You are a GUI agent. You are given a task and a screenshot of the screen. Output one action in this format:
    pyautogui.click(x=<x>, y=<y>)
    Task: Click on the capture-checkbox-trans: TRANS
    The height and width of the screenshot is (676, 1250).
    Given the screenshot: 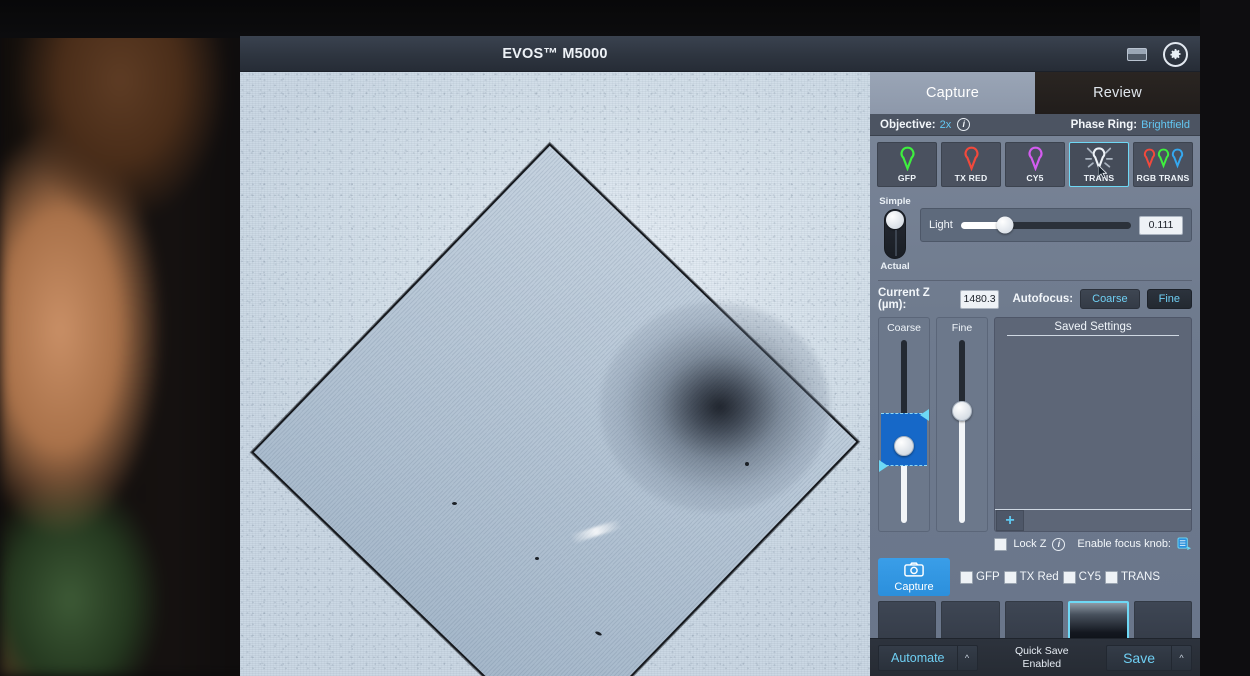 What is the action you would take?
    pyautogui.click(x=1132, y=577)
    